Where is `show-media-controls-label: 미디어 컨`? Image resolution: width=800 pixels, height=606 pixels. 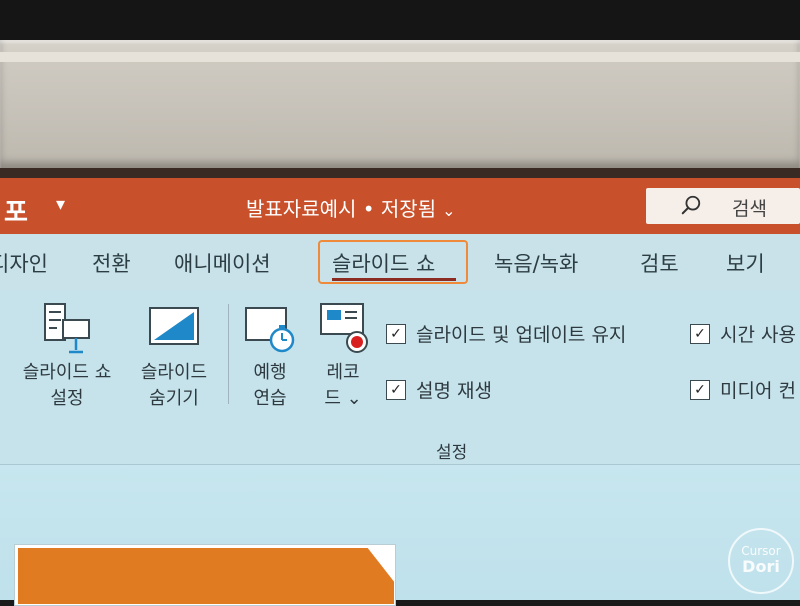
show-media-controls-label: 미디어 컨 is located at coordinates (758, 391).